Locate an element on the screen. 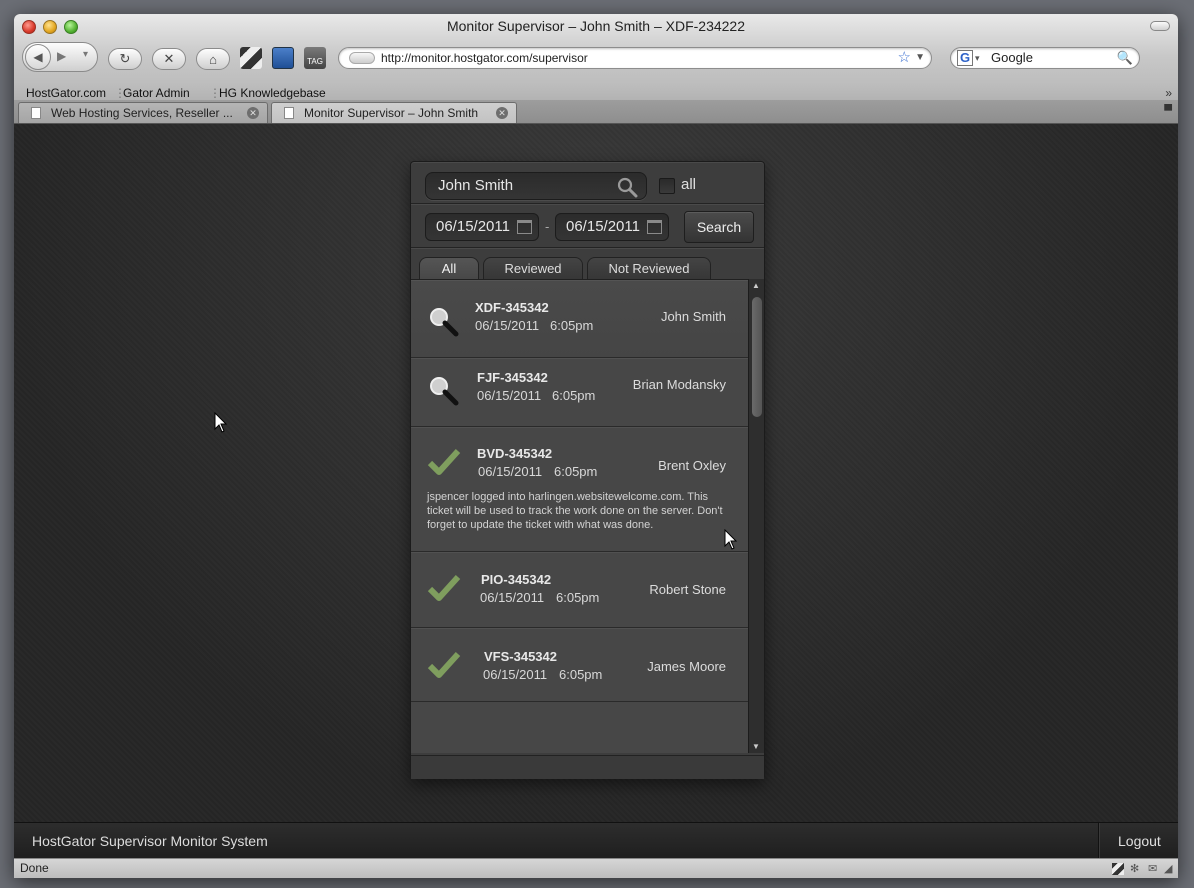  forward-button: ▶ is located at coordinates (61, 56).